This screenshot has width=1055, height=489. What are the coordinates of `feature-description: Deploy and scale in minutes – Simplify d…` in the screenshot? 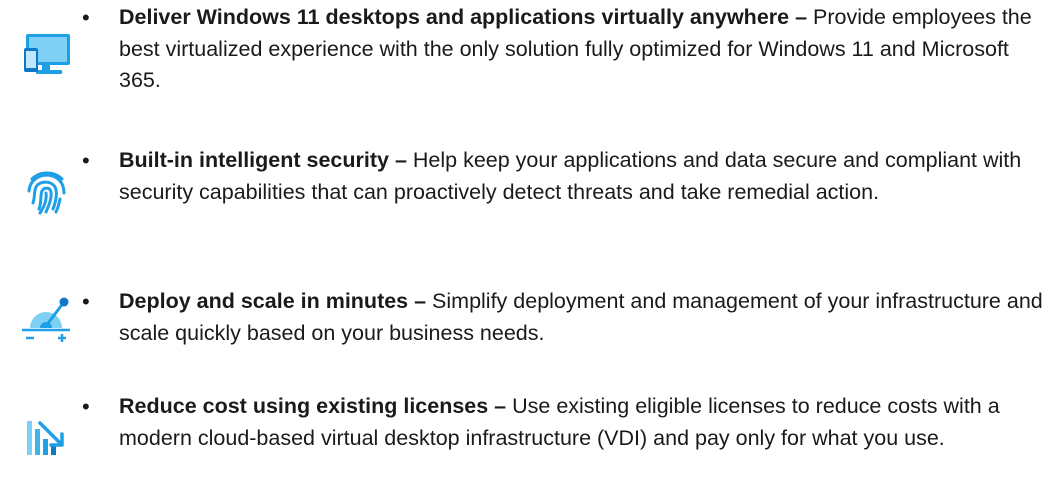 It's located at (582, 317).